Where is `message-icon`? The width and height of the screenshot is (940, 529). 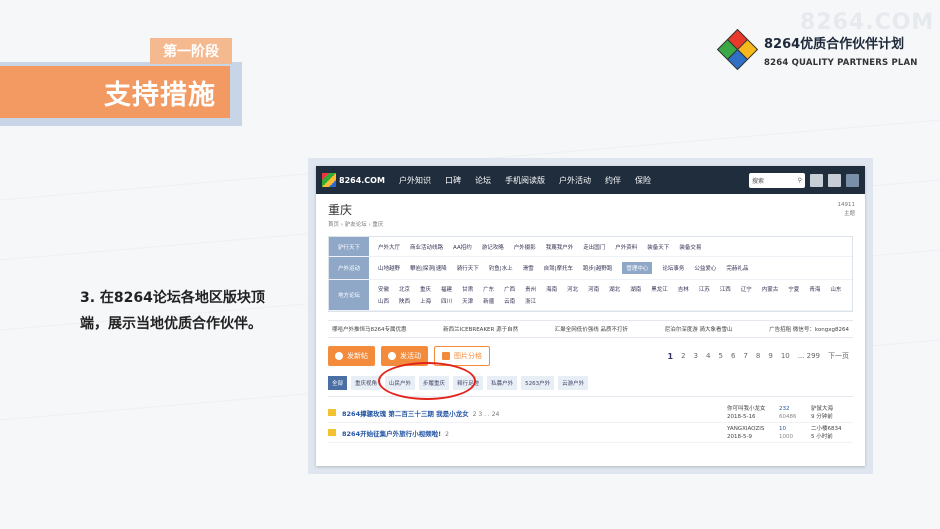
message-icon is located at coordinates (816, 180).